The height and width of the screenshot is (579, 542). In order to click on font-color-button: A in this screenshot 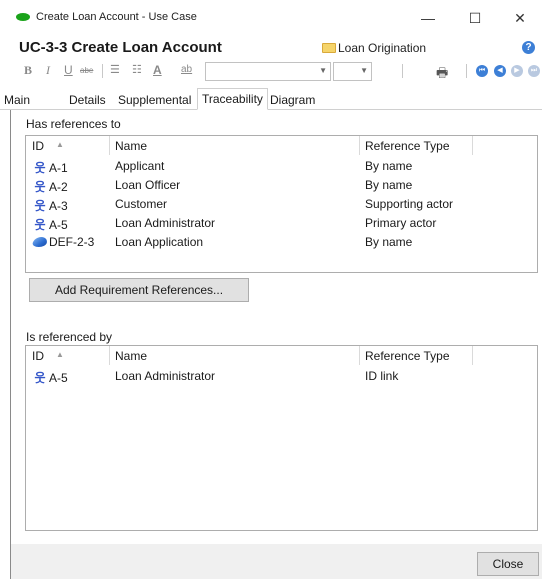, I will do `click(157, 70)`.